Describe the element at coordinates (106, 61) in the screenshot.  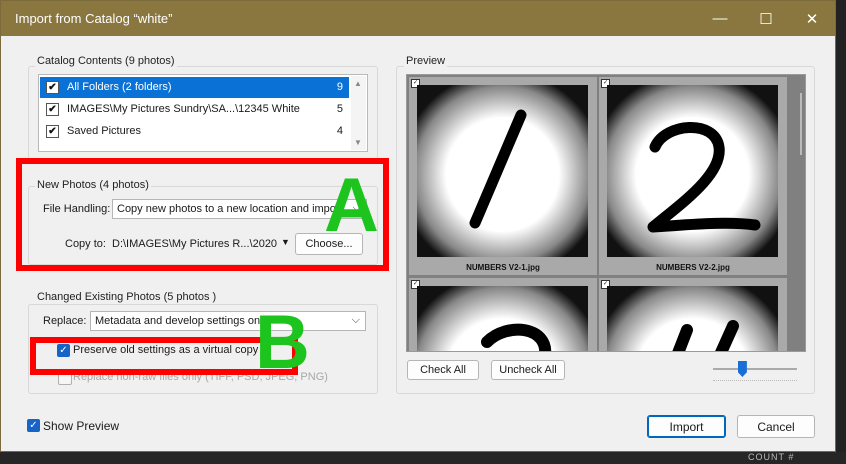
I see `catalog-contents-label: Catalog Contents (9 photos)` at that location.